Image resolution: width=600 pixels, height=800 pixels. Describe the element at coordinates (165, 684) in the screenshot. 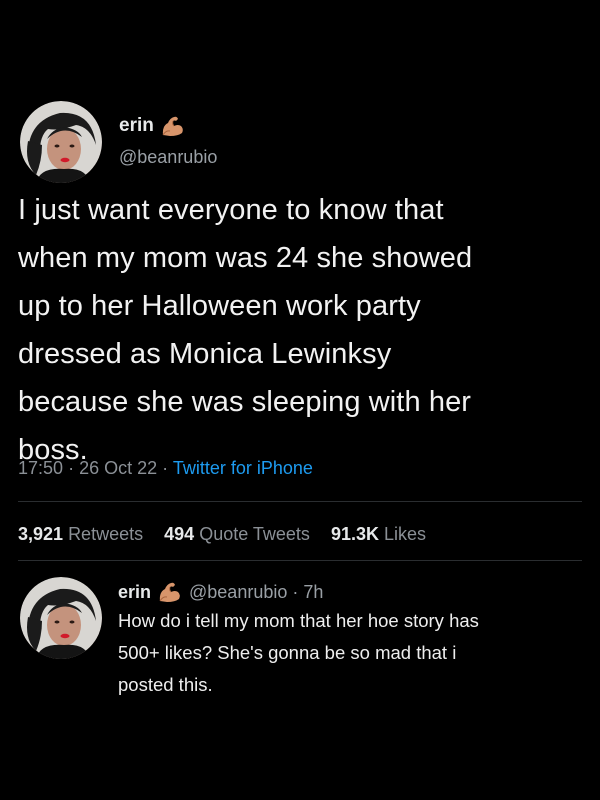

I see `reply-text-line: posted this.` at that location.